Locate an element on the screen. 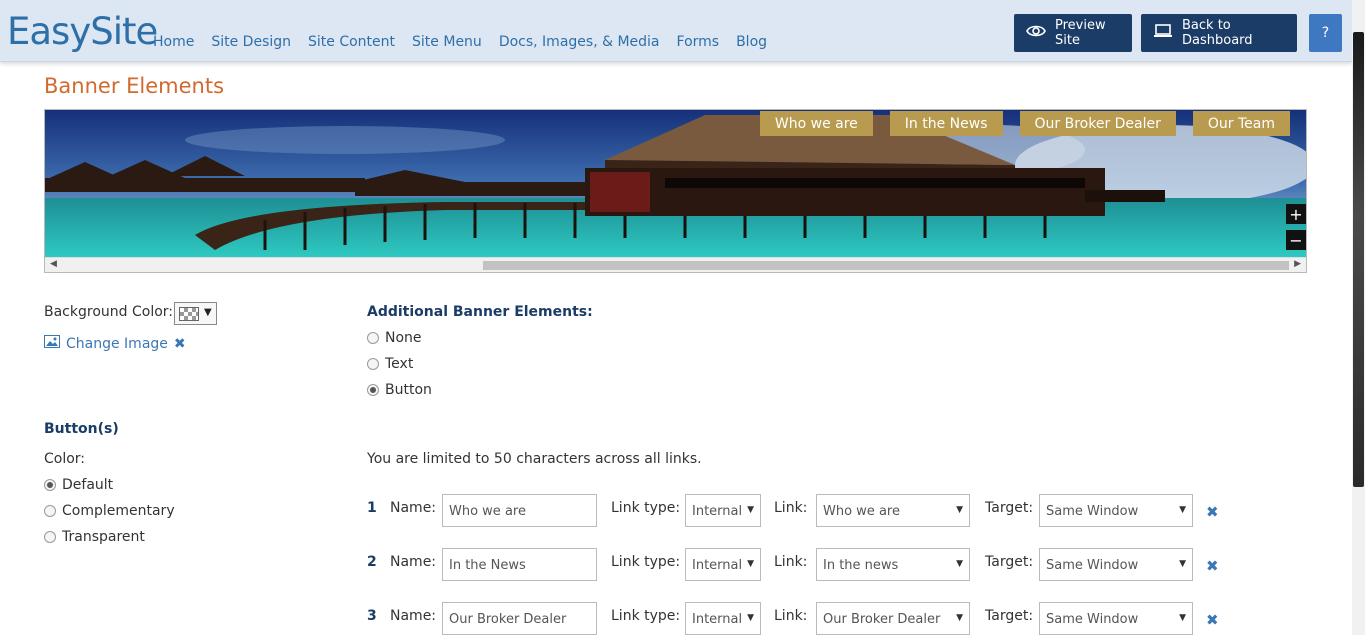 Image resolution: width=1365 pixels, height=636 pixels. page-scrollbar-thumb is located at coordinates (1358, 259).